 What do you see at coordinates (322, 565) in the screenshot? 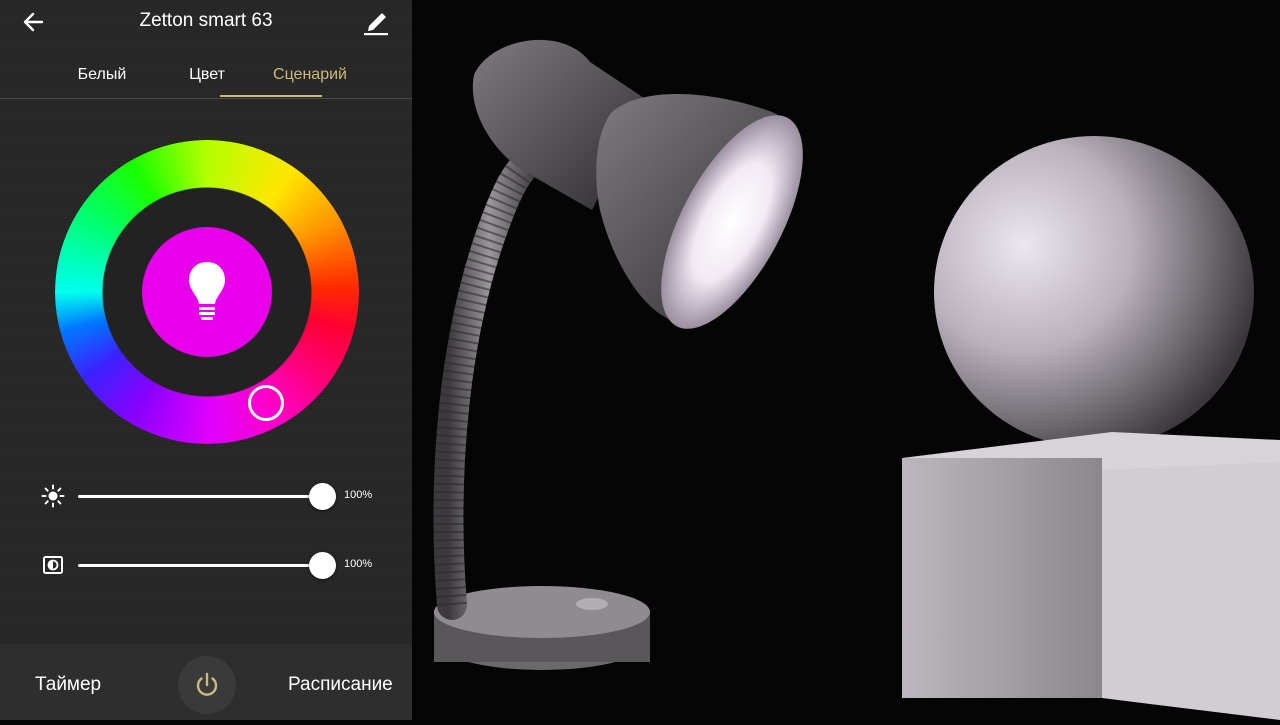
I see `contrast-slider-thumb` at bounding box center [322, 565].